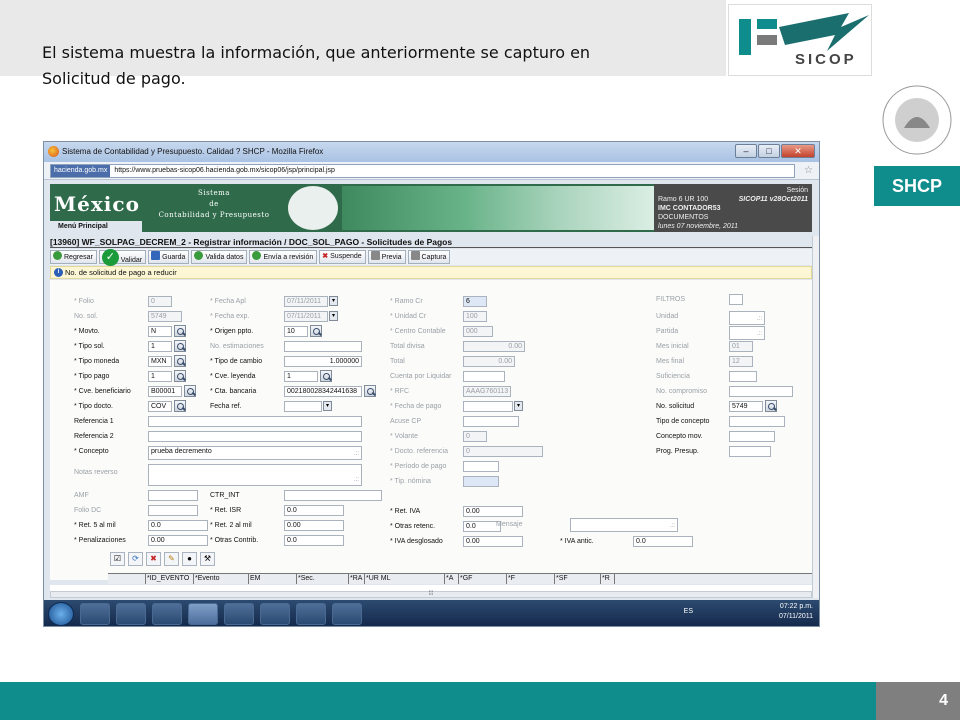 The height and width of the screenshot is (720, 960). Describe the element at coordinates (484, 376) in the screenshot. I see `cuenta-liquidar-field` at that location.